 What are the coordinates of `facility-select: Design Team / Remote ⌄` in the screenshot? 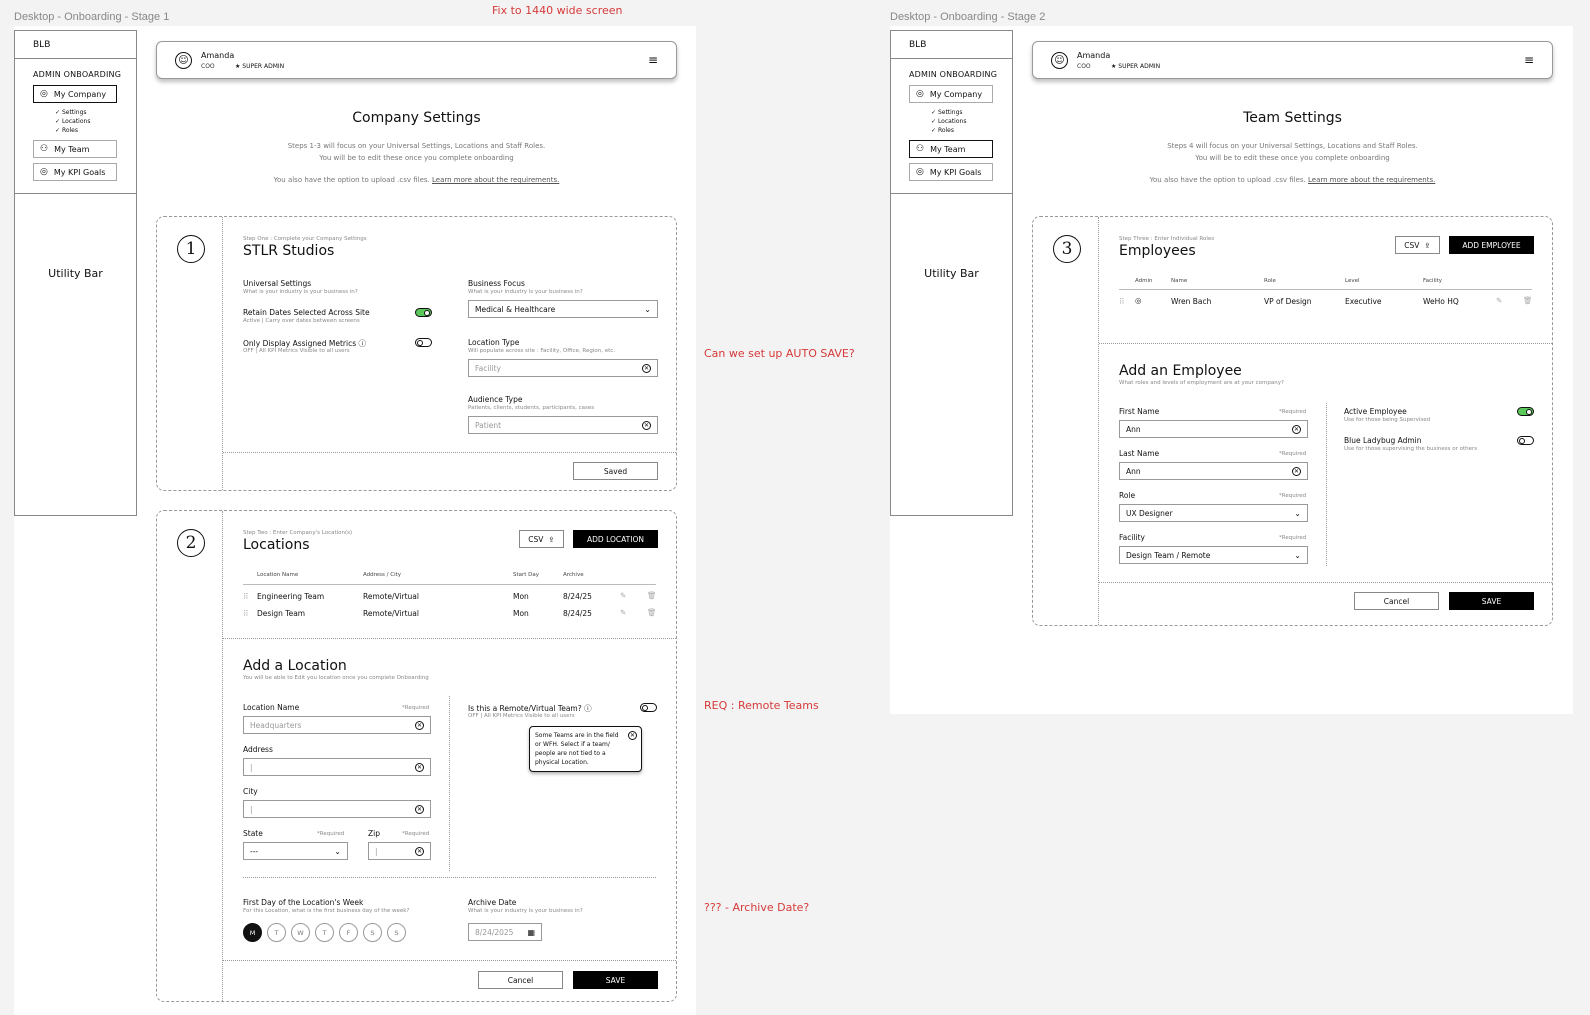 It's located at (1213, 555).